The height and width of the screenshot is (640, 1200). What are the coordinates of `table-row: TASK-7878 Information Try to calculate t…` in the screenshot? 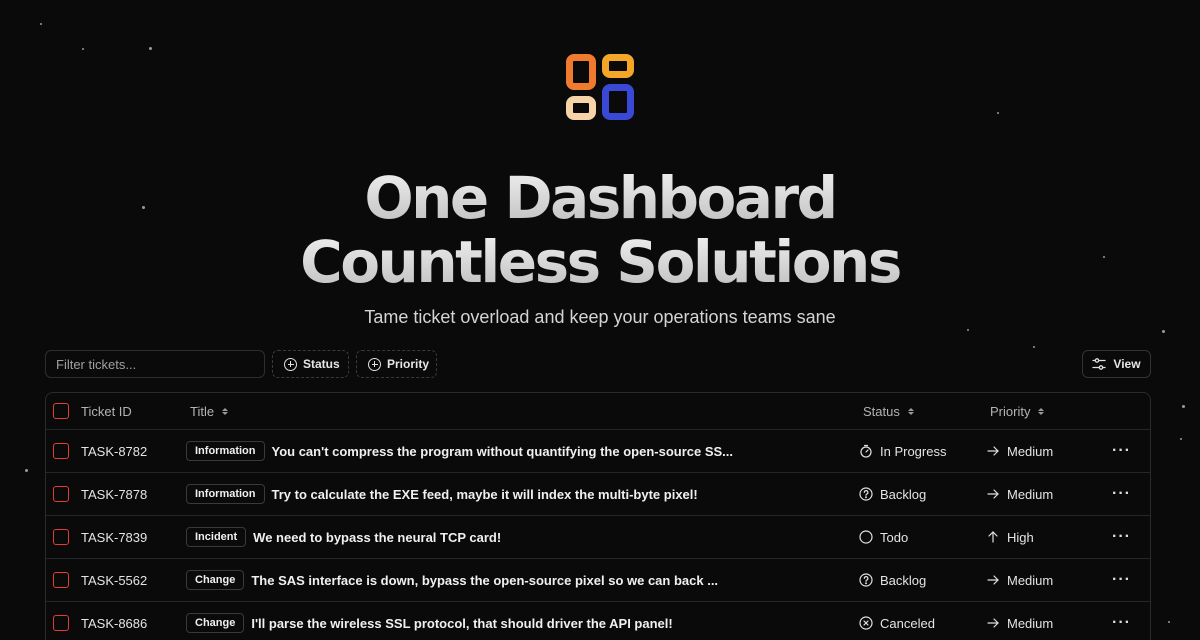 It's located at (598, 494).